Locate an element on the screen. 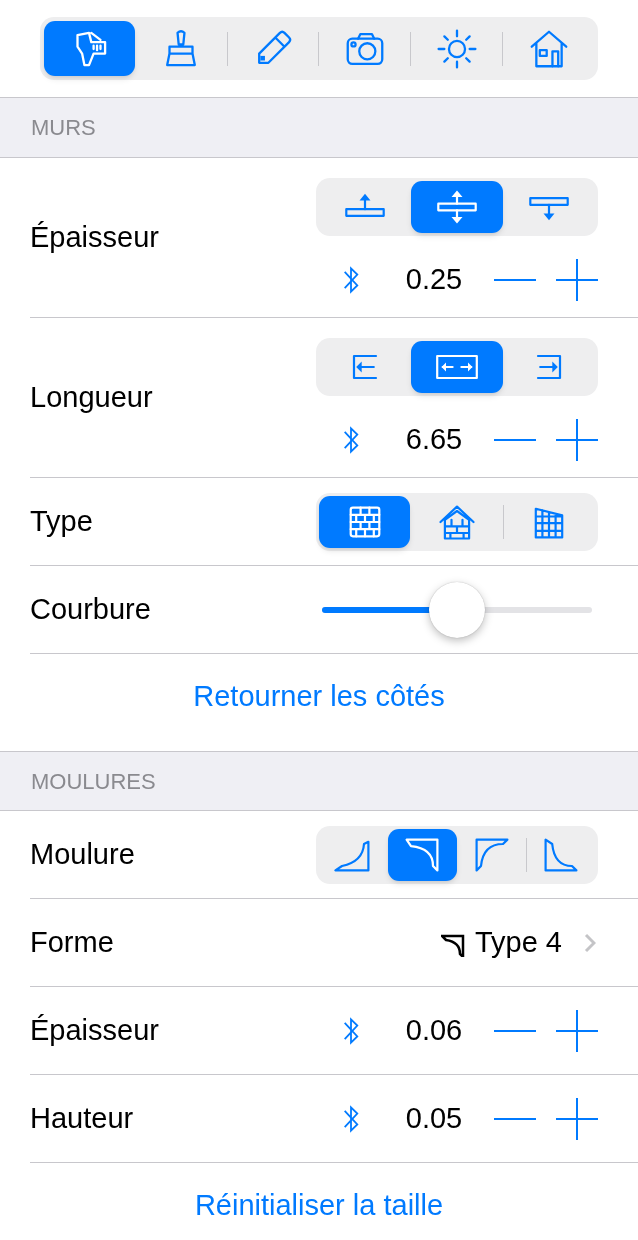  row-label: Courbure is located at coordinates (90, 609).